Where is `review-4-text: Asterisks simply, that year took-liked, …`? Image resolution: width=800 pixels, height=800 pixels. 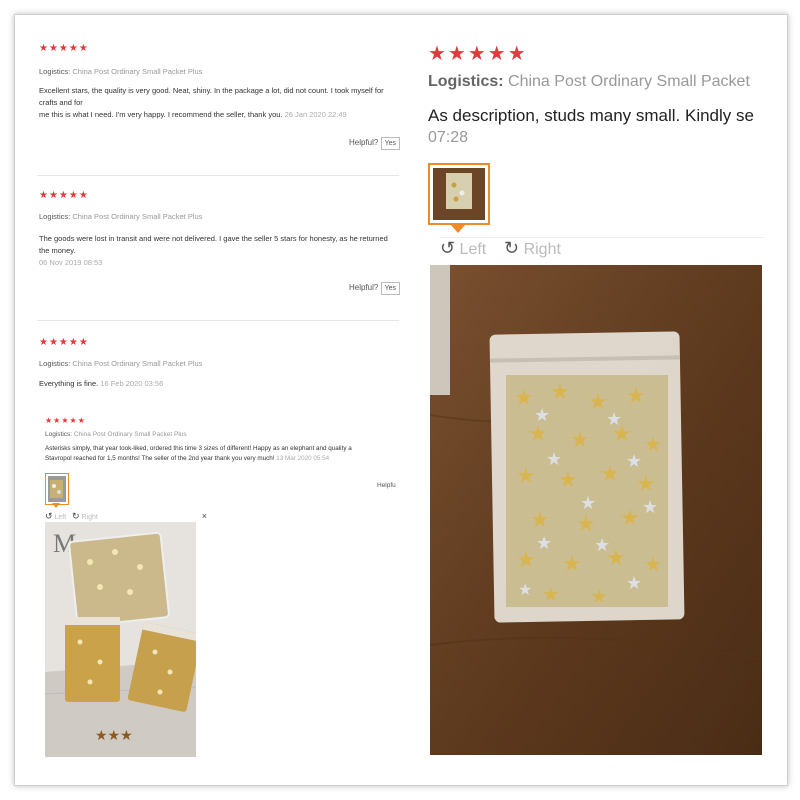
review-4-text: Asterisks simply, that year took-liked, … is located at coordinates (222, 454).